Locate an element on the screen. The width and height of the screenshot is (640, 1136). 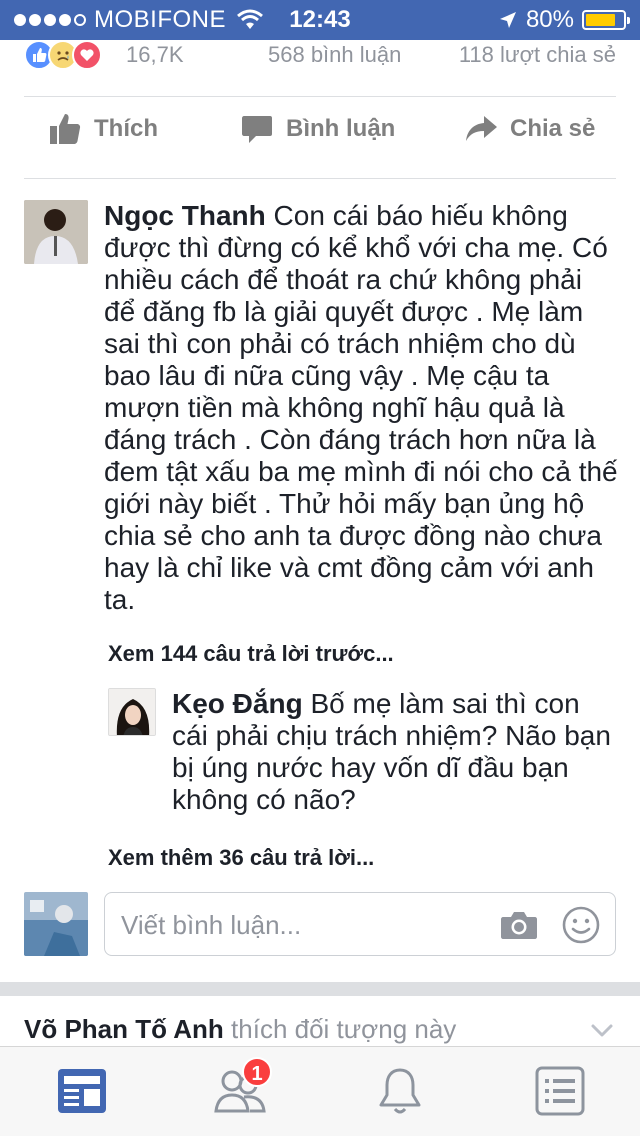
section-separator is located at coordinates (320, 989).